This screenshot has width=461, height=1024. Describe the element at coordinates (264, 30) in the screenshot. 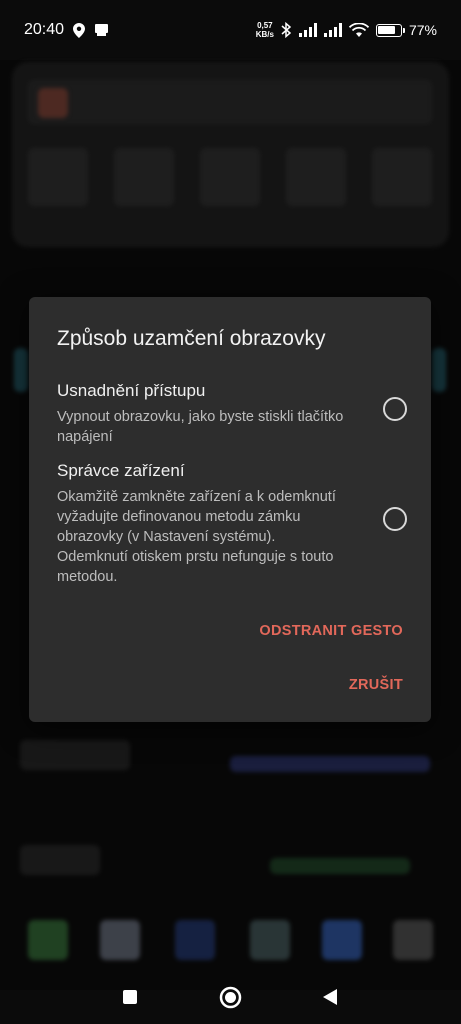

I see `net-speed: 0,57 KB/s` at that location.